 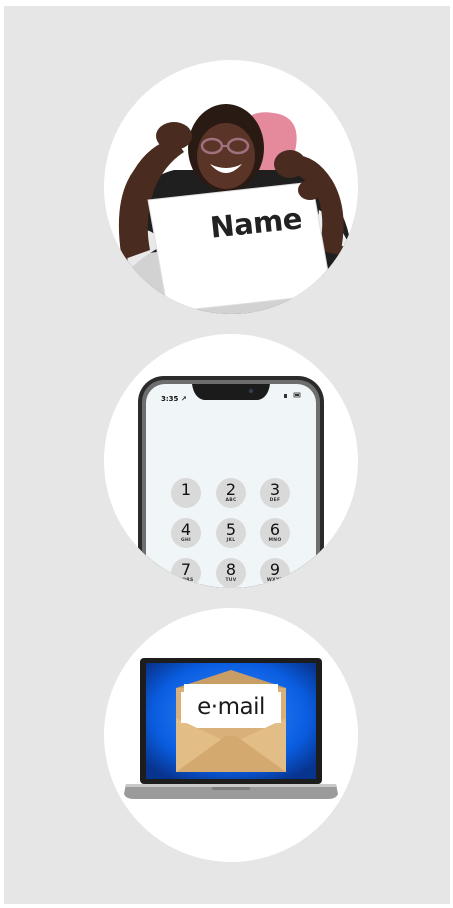 I want to click on key-letters: TUV, so click(x=231, y=580).